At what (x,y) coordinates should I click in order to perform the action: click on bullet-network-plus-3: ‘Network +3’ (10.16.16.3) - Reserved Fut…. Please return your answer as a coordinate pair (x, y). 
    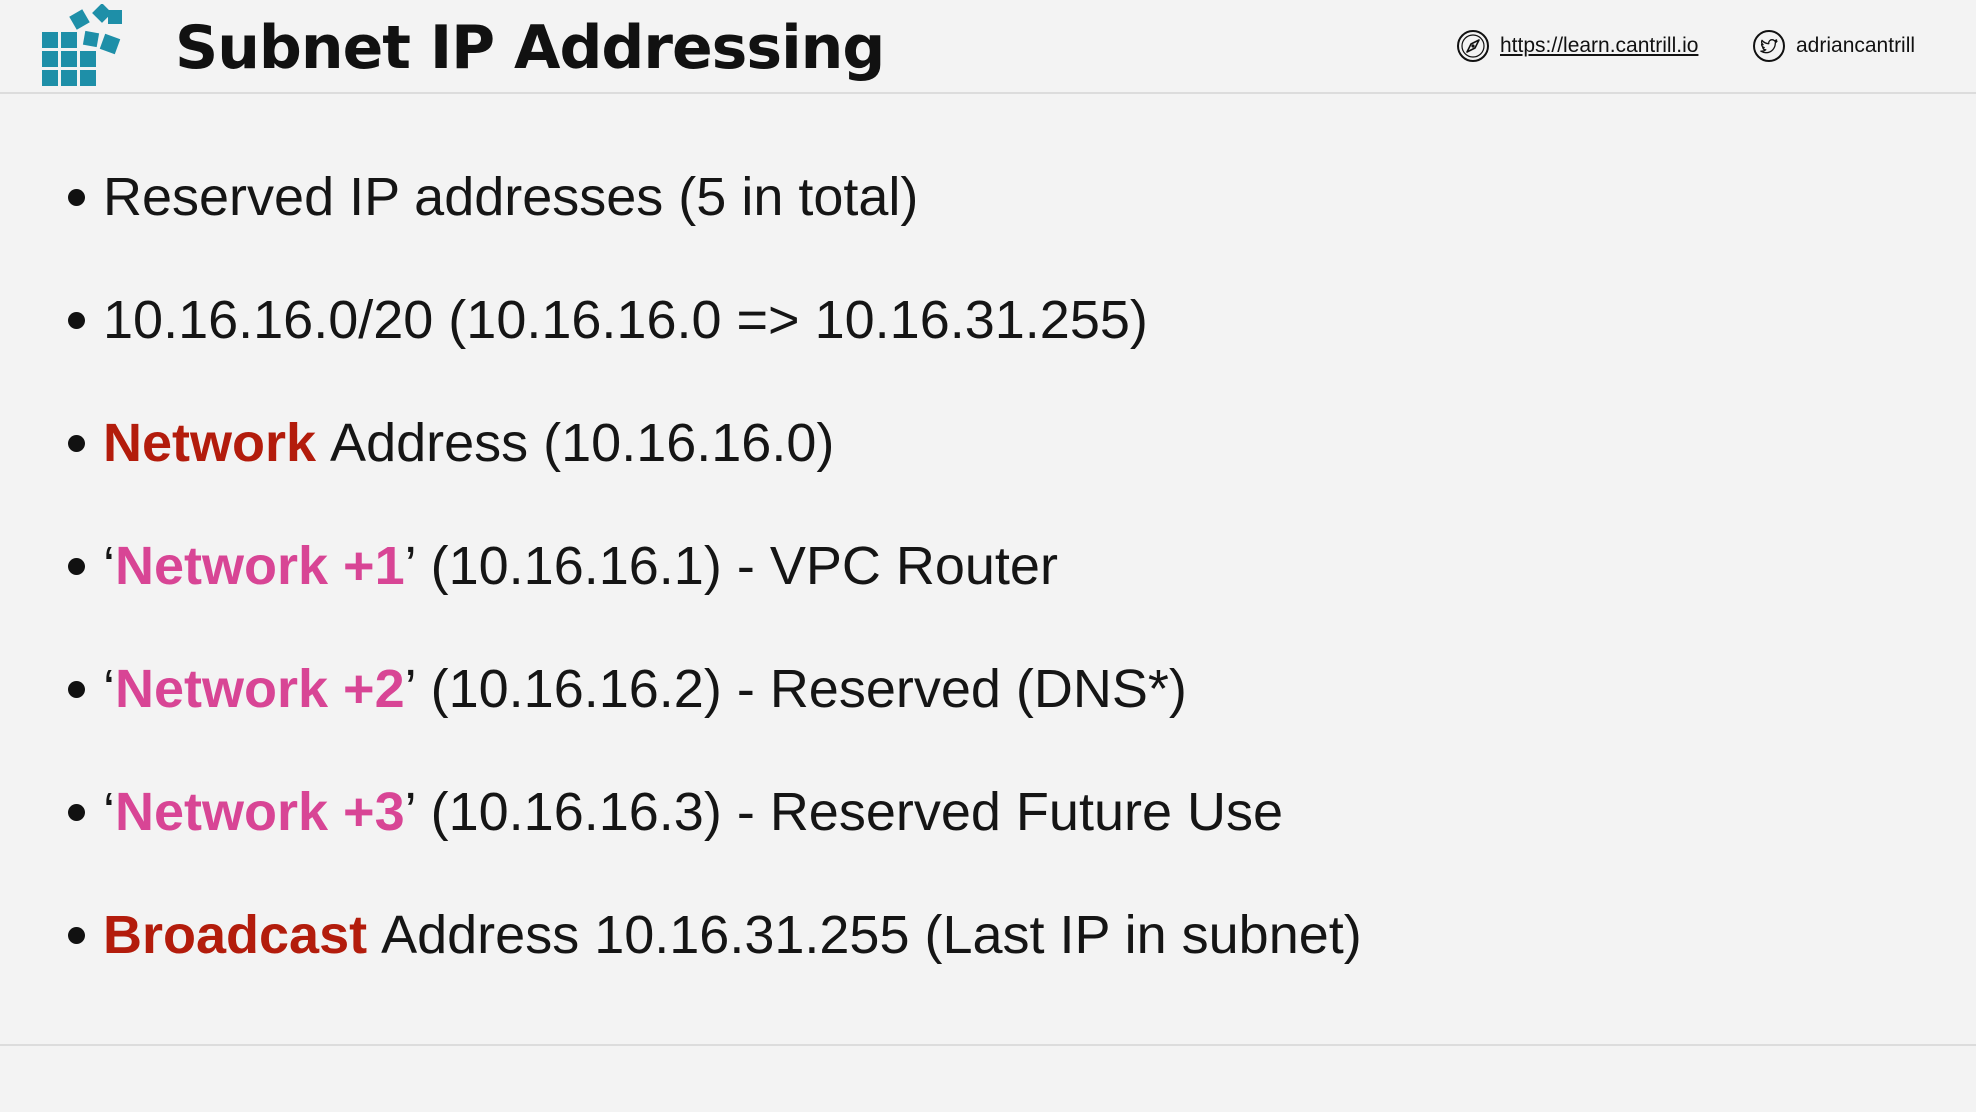
    Looking at the image, I should click on (675, 812).